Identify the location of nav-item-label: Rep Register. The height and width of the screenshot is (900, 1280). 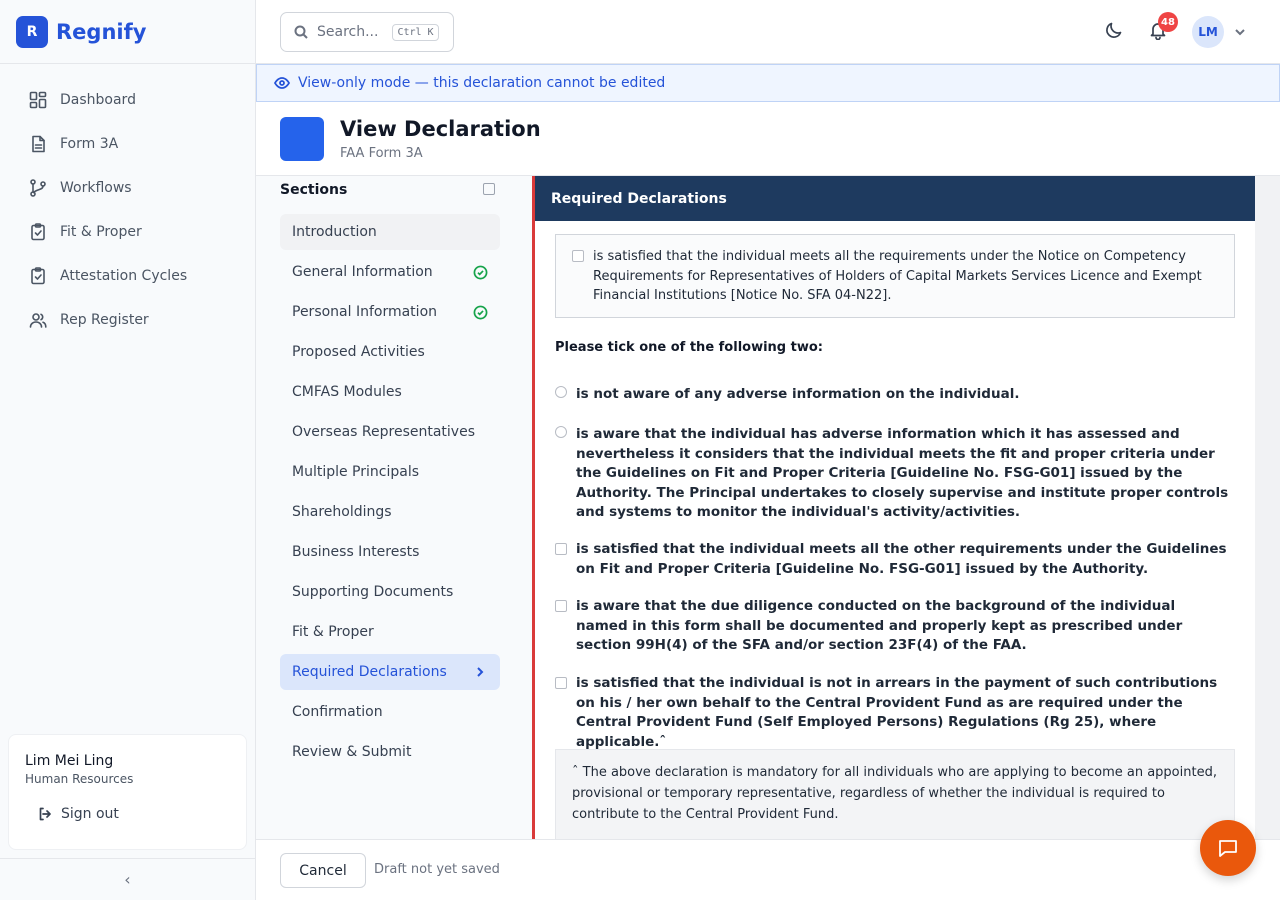
(104, 320).